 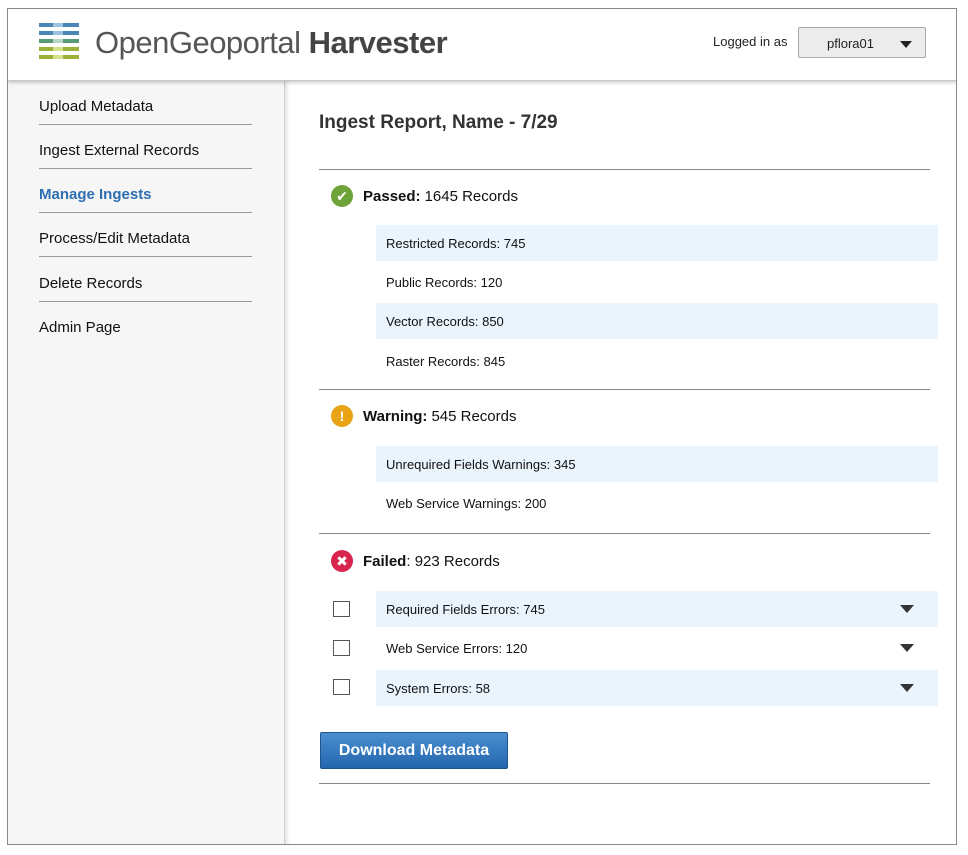 What do you see at coordinates (457, 648) in the screenshot?
I see `row-label: Web Service Errors: 120` at bounding box center [457, 648].